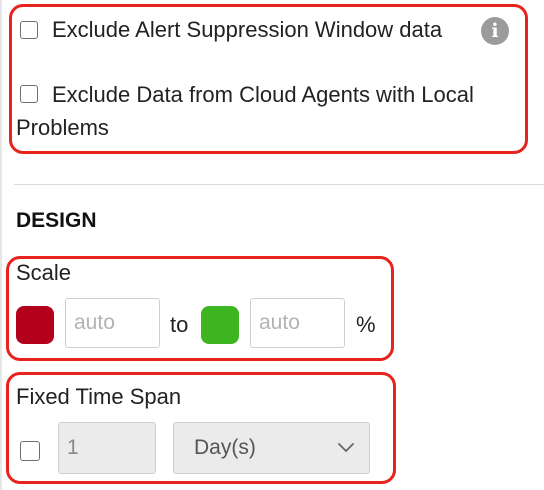  Describe the element at coordinates (495, 31) in the screenshot. I see `info-icon: i` at that location.